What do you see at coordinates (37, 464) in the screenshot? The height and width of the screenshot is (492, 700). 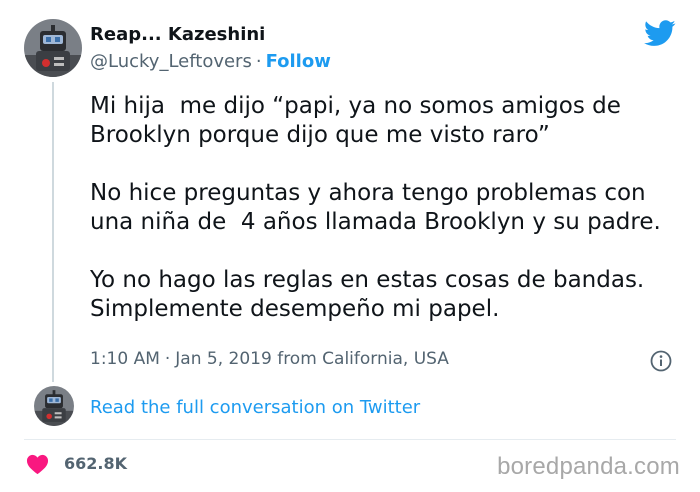 I see `heart-icon` at bounding box center [37, 464].